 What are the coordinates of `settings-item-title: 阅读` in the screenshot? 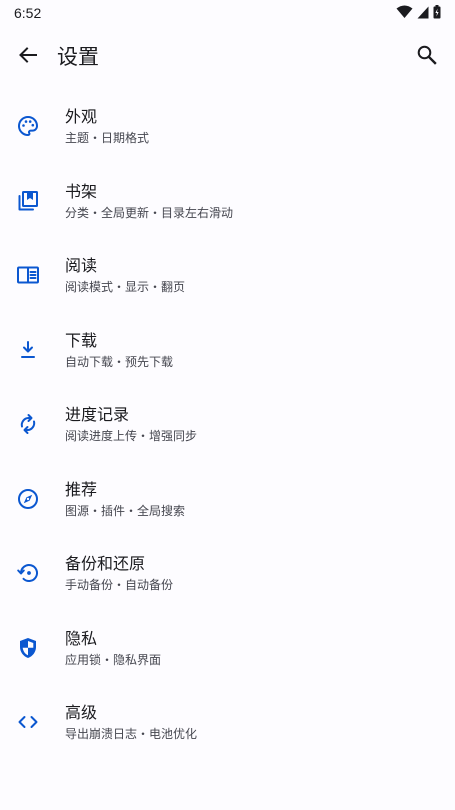 It's located at (81, 265).